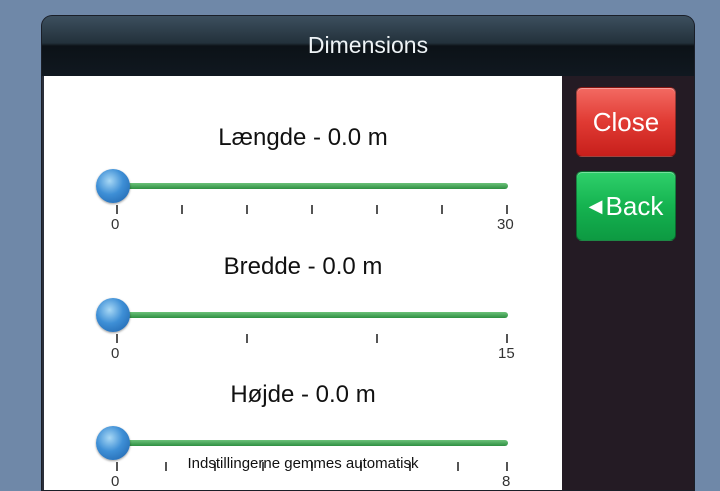  I want to click on close-button: Close, so click(626, 122).